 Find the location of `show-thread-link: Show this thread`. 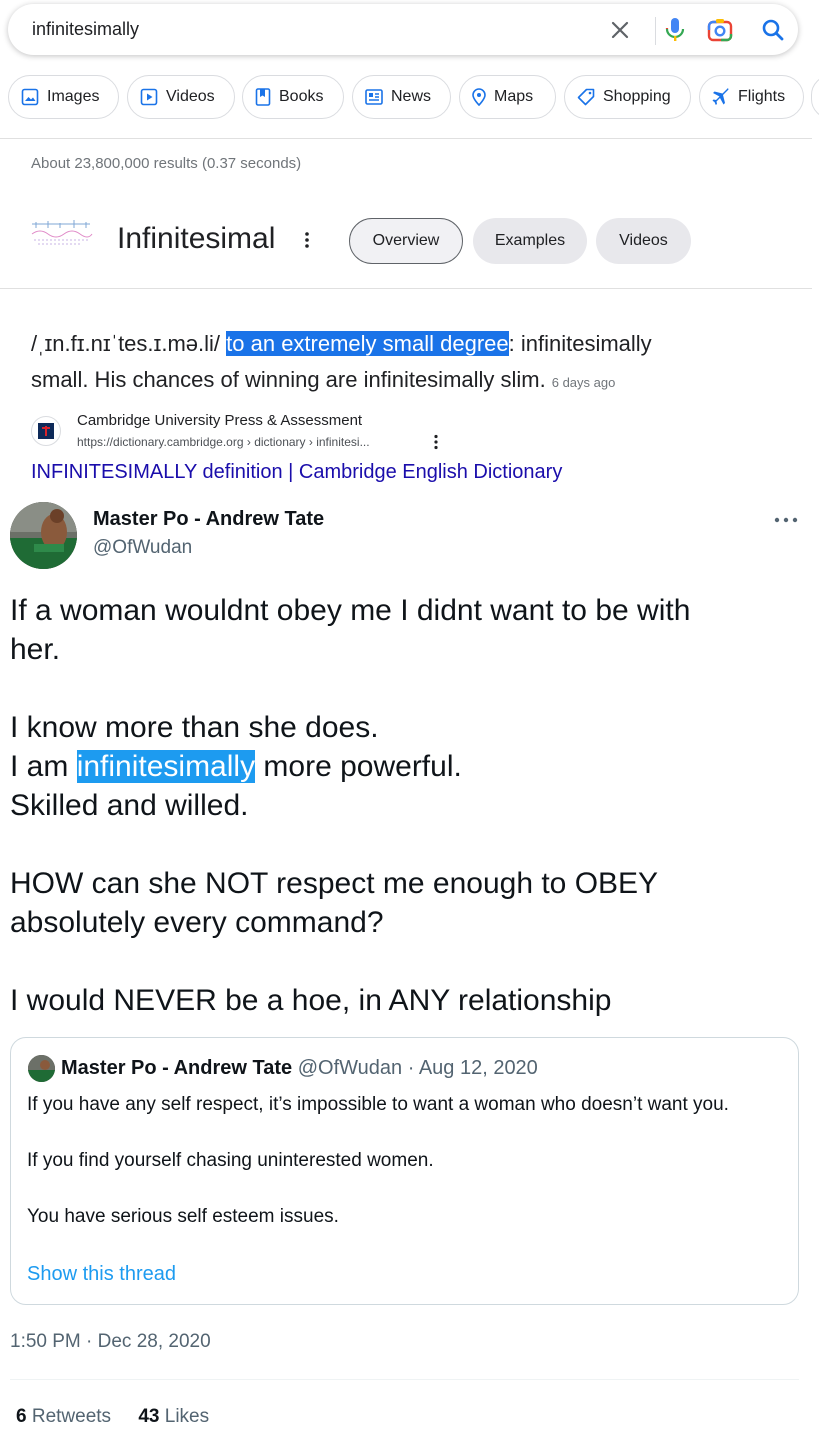

show-thread-link: Show this thread is located at coordinates (101, 1274).